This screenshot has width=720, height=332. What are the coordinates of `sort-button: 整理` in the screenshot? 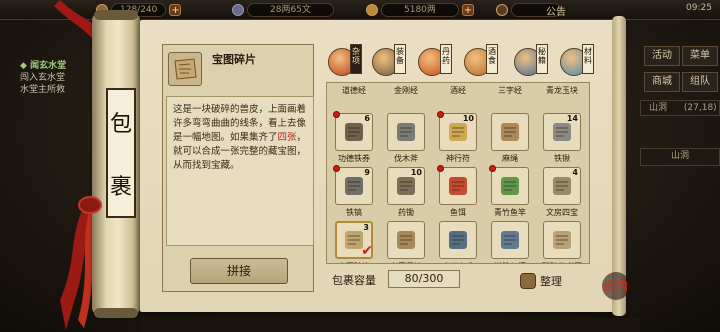 It's located at (547, 281).